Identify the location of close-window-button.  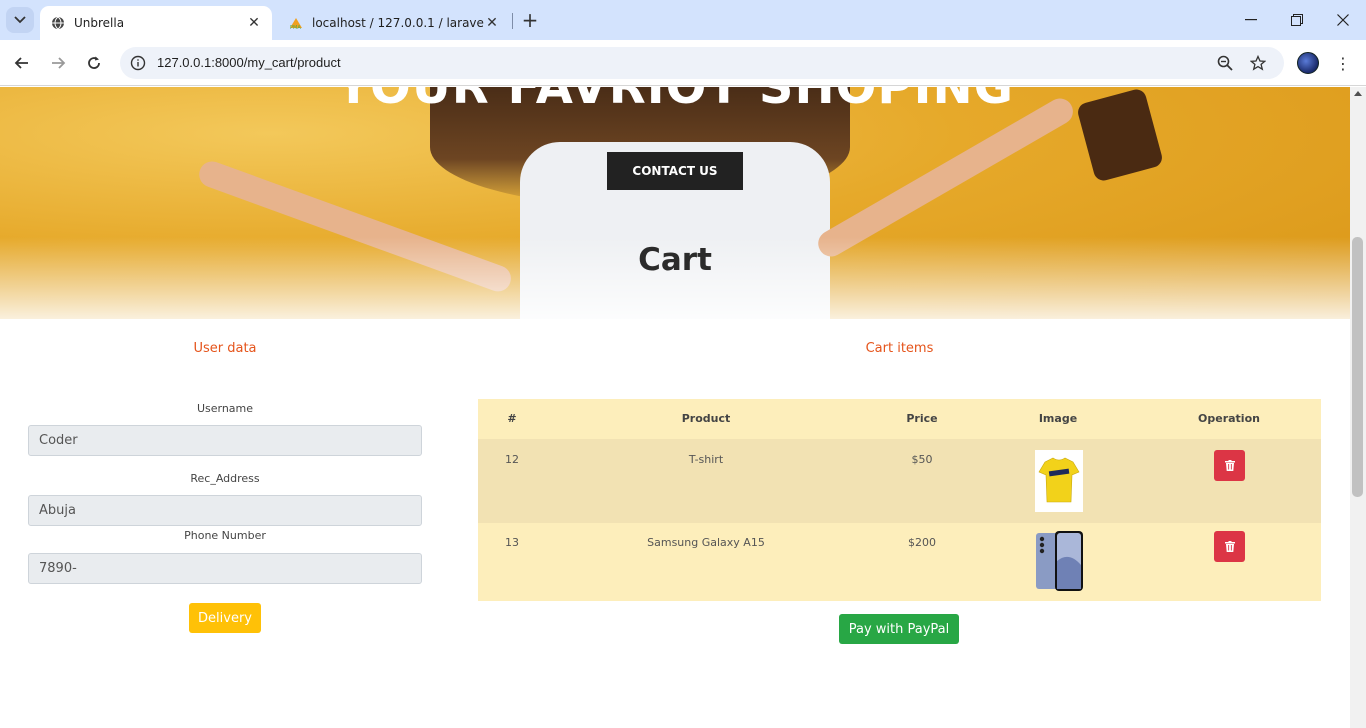
(1343, 20).